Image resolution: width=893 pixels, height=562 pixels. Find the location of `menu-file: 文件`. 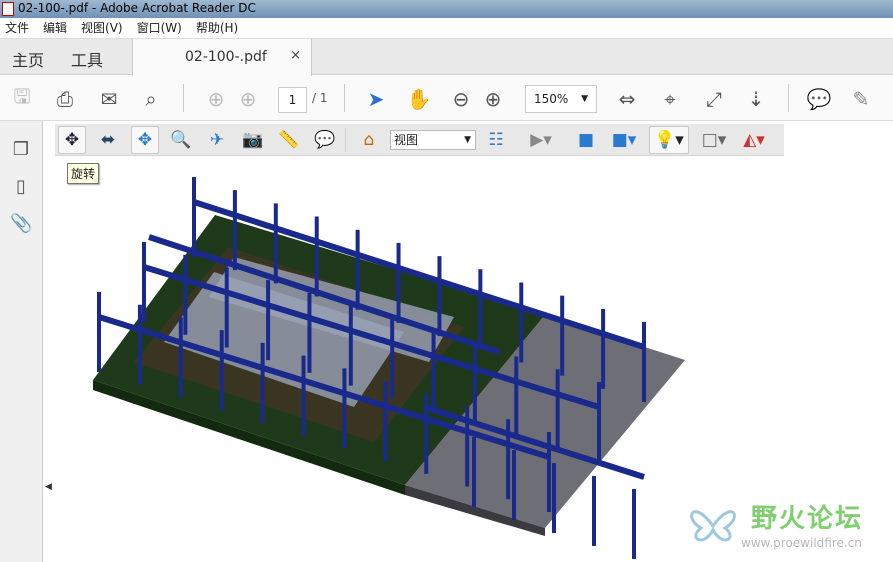

menu-file: 文件 is located at coordinates (17, 28).